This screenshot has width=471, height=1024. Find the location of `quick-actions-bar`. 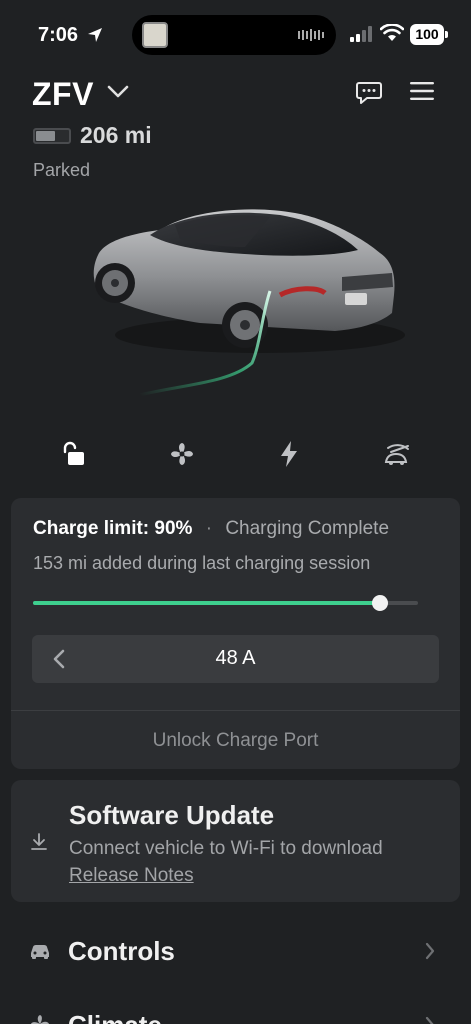

quick-actions-bar is located at coordinates (235, 454).